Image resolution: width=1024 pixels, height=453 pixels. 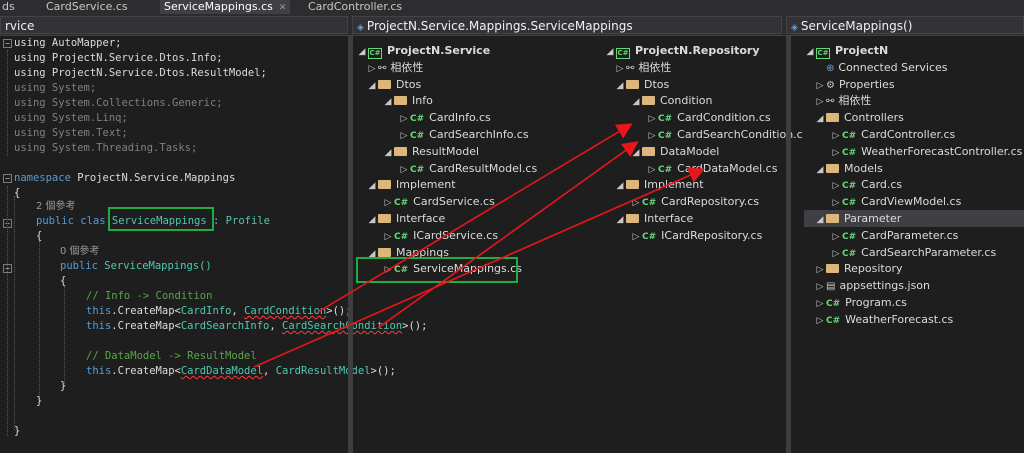 What do you see at coordinates (708, 117) in the screenshot?
I see `tree-item: ▷ C# CardCondition.cs` at bounding box center [708, 117].